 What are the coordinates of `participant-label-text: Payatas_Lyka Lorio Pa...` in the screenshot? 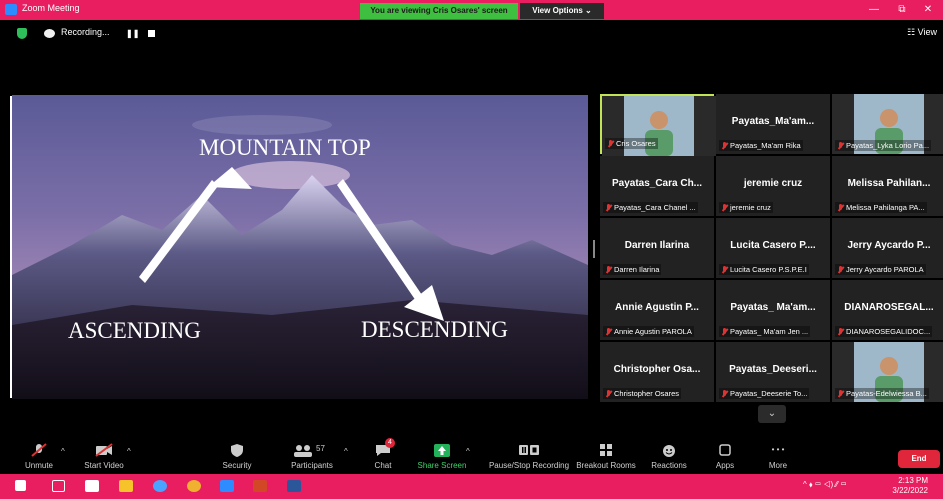 It's located at (888, 145).